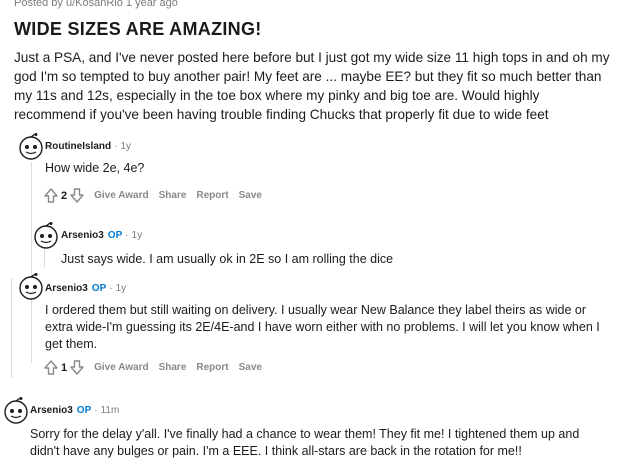 The width and height of the screenshot is (624, 465). Describe the element at coordinates (78, 146) in the screenshot. I see `comment-author: RoutineIsland` at that location.